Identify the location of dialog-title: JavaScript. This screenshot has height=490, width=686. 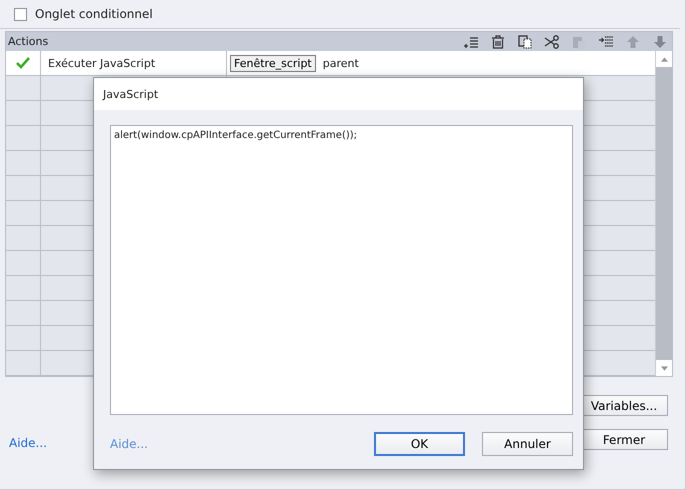
(130, 94).